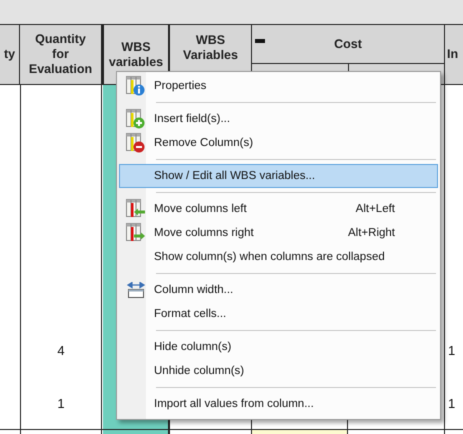  What do you see at coordinates (278, 209) in the screenshot?
I see `menu-item: Move columns left Alt+Left` at bounding box center [278, 209].